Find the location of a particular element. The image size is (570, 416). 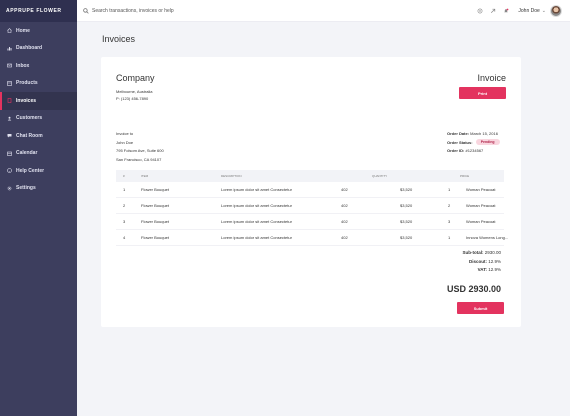

bill-to-label: Invoice to is located at coordinates (125, 133).